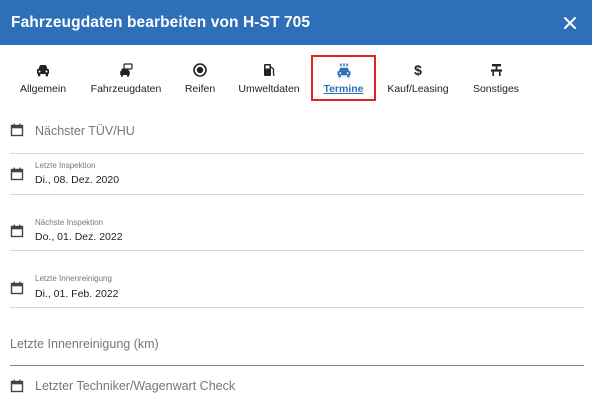 Image resolution: width=592 pixels, height=405 pixels. I want to click on tab-fahrzeugdaten-label: Fahrzeugdaten, so click(126, 89).